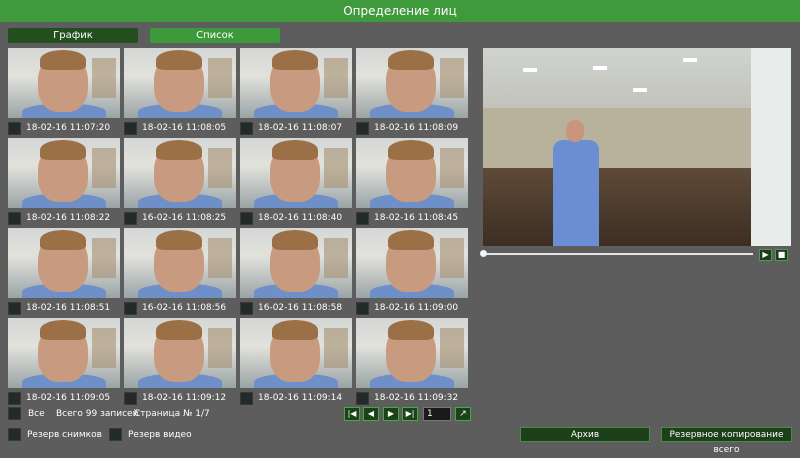  What do you see at coordinates (115, 434) in the screenshot?
I see `video-backup-checkbox` at bounding box center [115, 434].